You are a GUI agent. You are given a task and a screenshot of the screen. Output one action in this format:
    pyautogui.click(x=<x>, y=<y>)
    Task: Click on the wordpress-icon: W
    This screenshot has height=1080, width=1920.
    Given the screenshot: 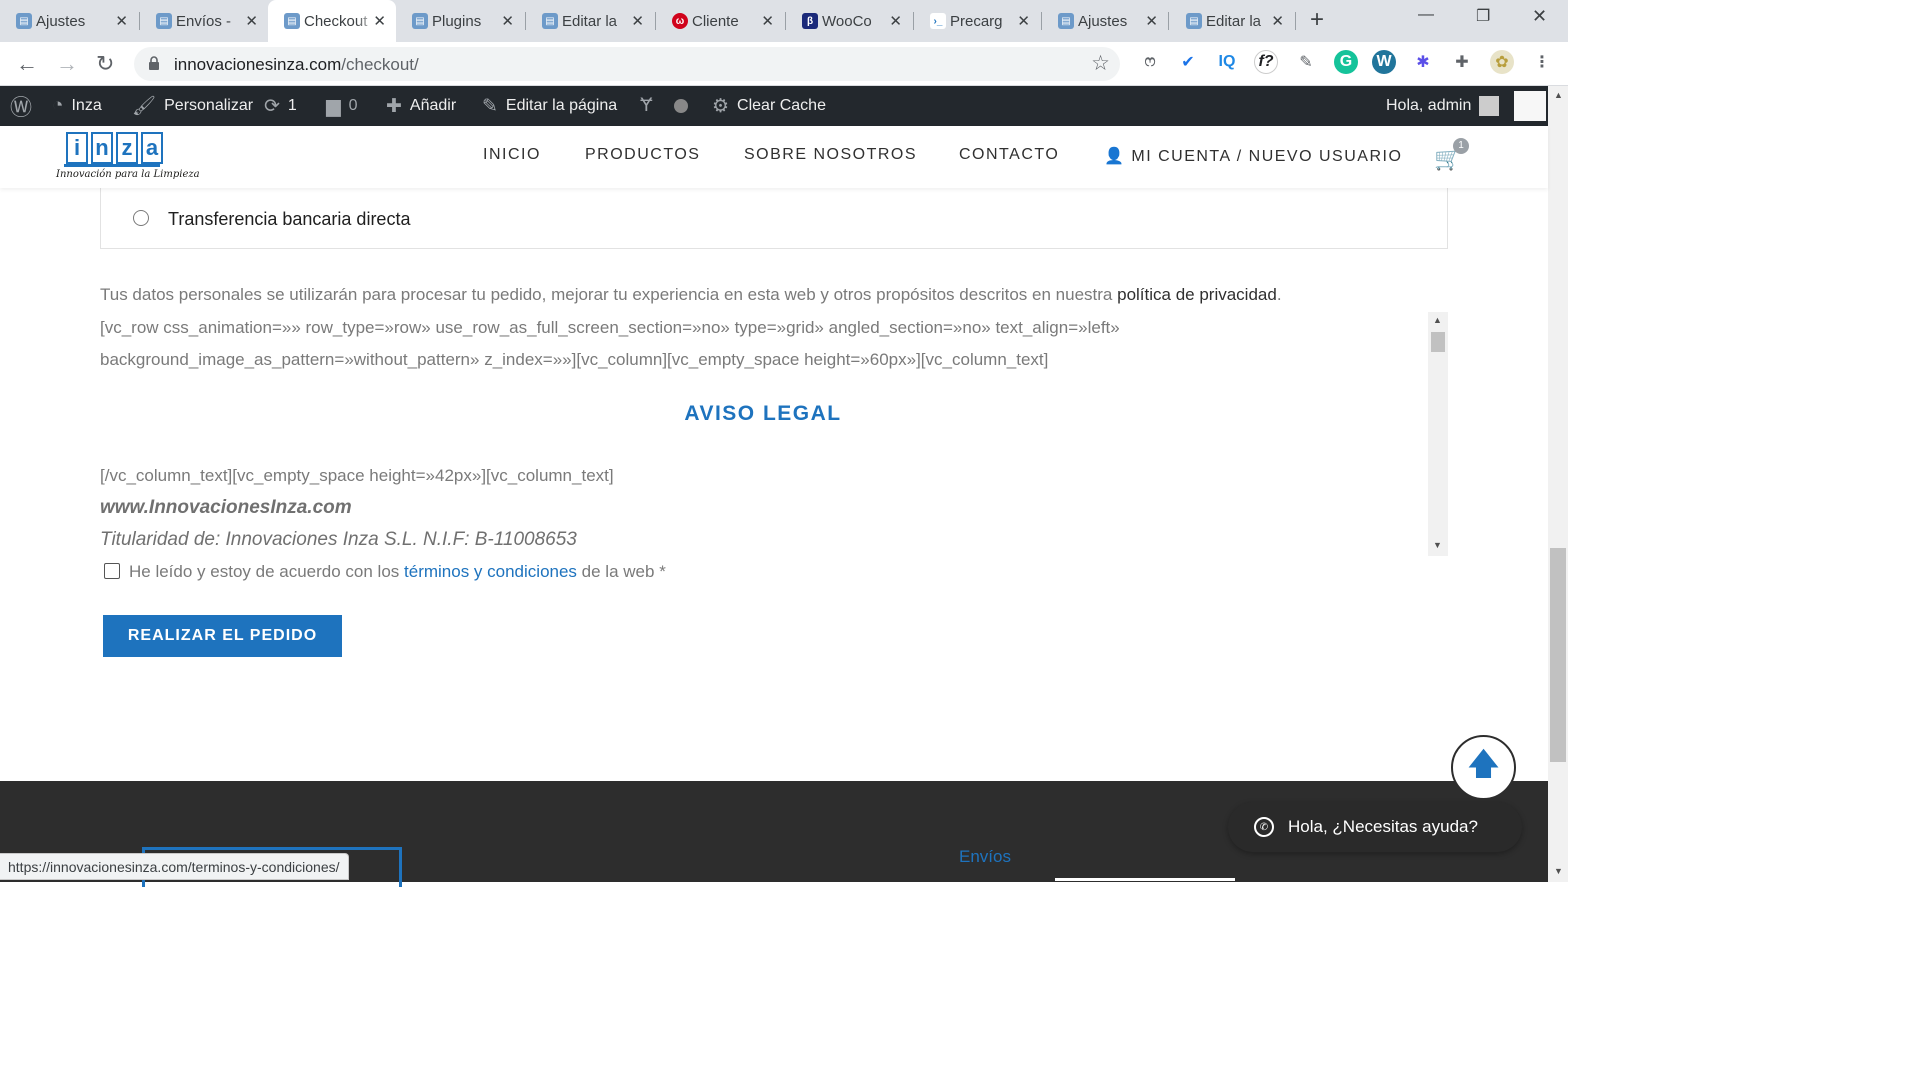 What is the action you would take?
    pyautogui.click(x=1384, y=62)
    